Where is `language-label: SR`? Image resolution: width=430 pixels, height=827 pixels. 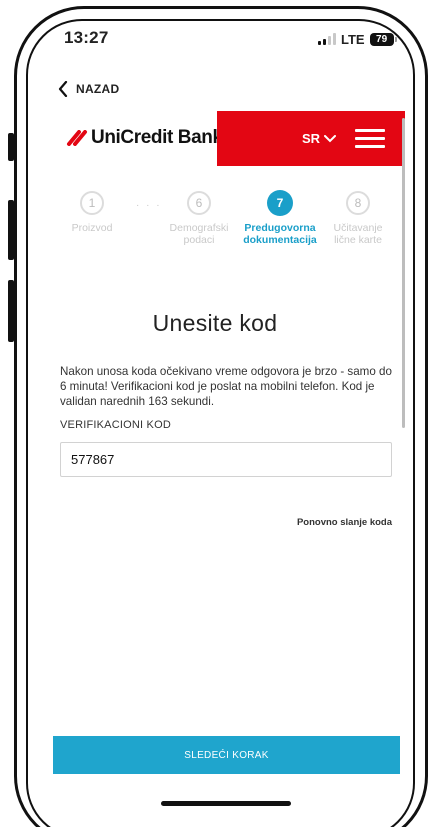 language-label: SR is located at coordinates (311, 138).